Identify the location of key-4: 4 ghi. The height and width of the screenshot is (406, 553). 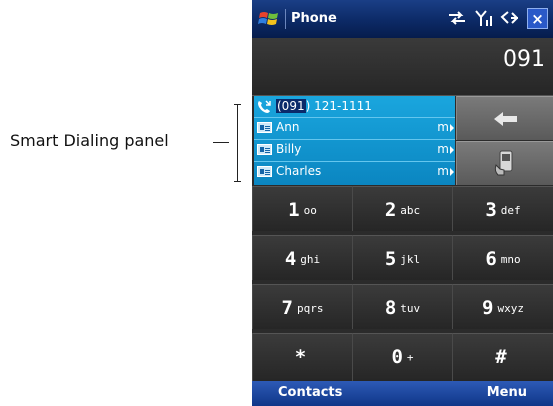
(302, 257).